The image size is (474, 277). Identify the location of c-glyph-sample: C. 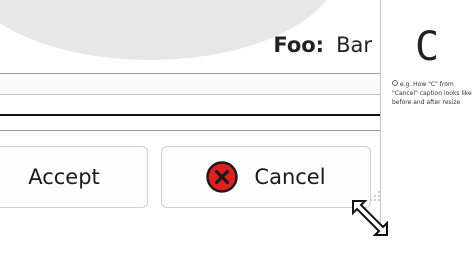
(427, 47).